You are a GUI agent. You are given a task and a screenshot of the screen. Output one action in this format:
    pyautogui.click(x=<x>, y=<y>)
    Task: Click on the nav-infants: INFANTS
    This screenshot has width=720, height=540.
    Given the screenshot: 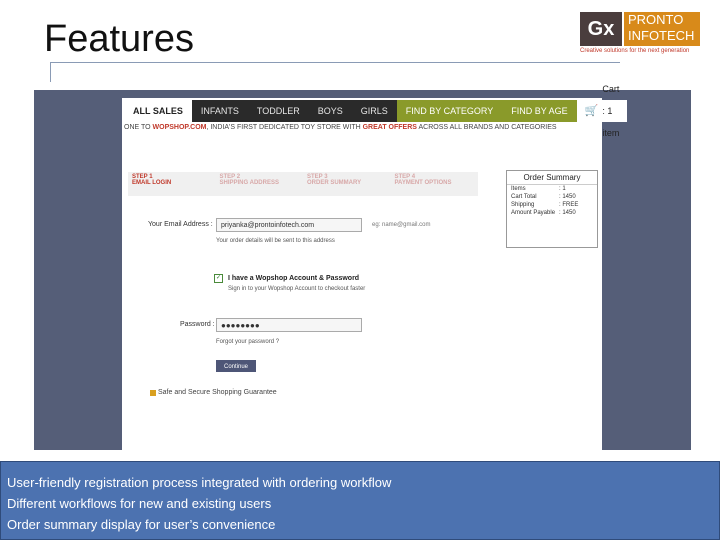 What is the action you would take?
    pyautogui.click(x=220, y=111)
    